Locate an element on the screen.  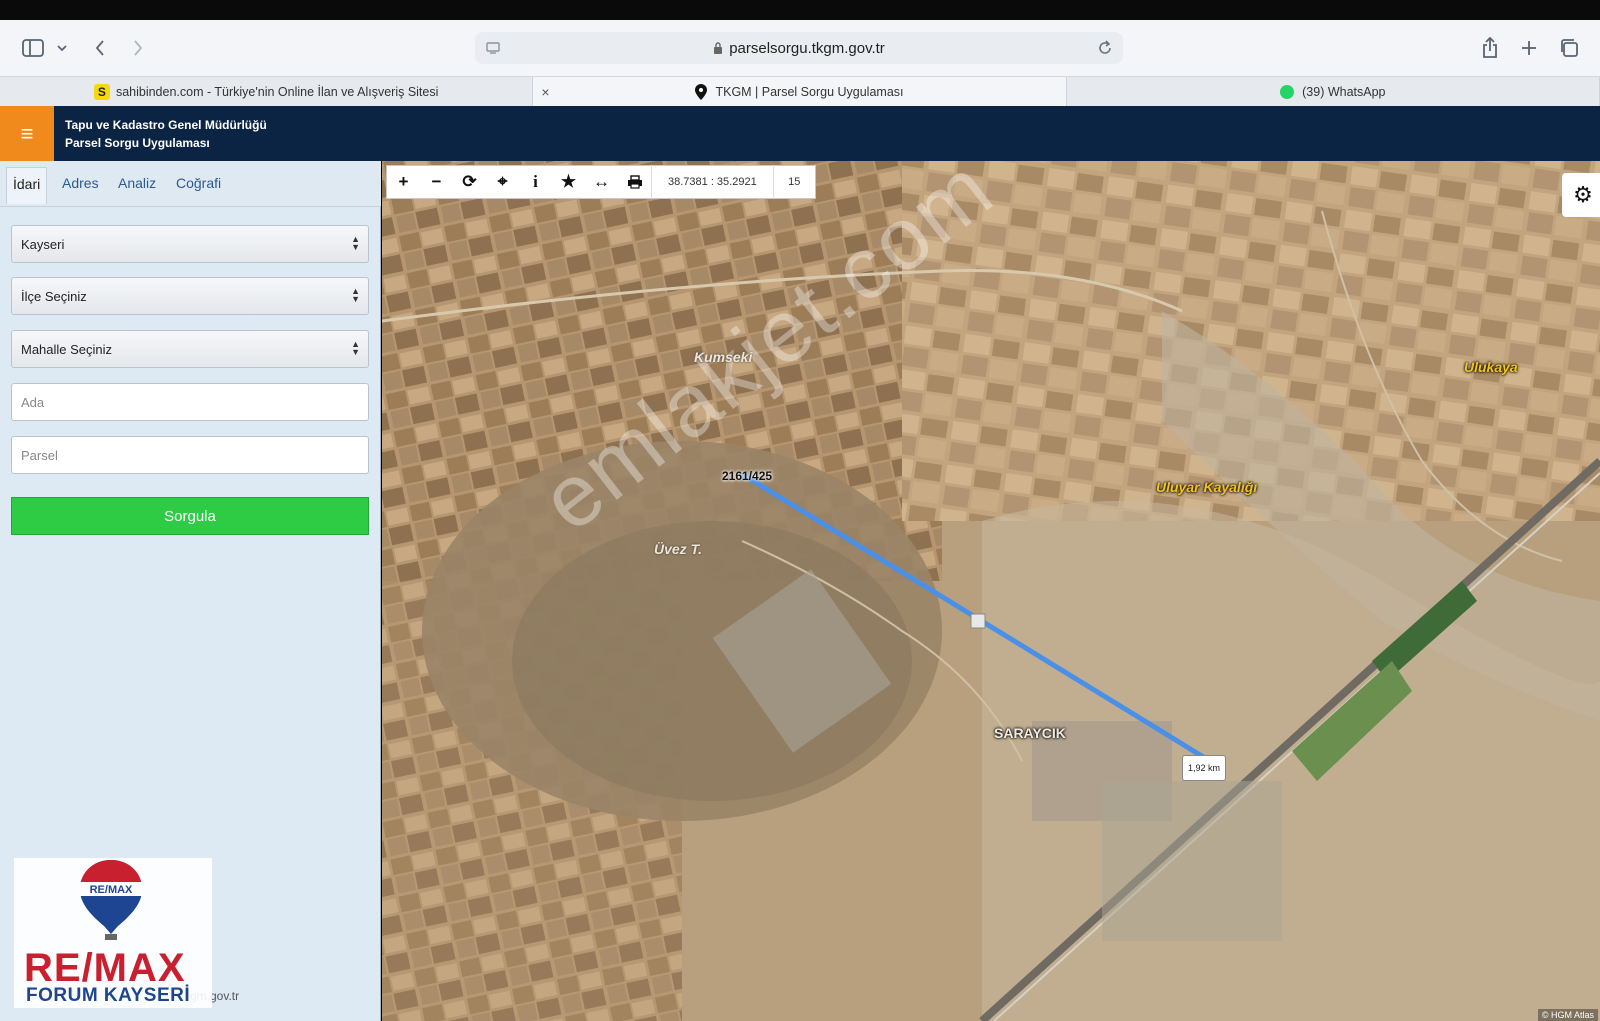
balloon-label: RE/MAX is located at coordinates (111, 890).